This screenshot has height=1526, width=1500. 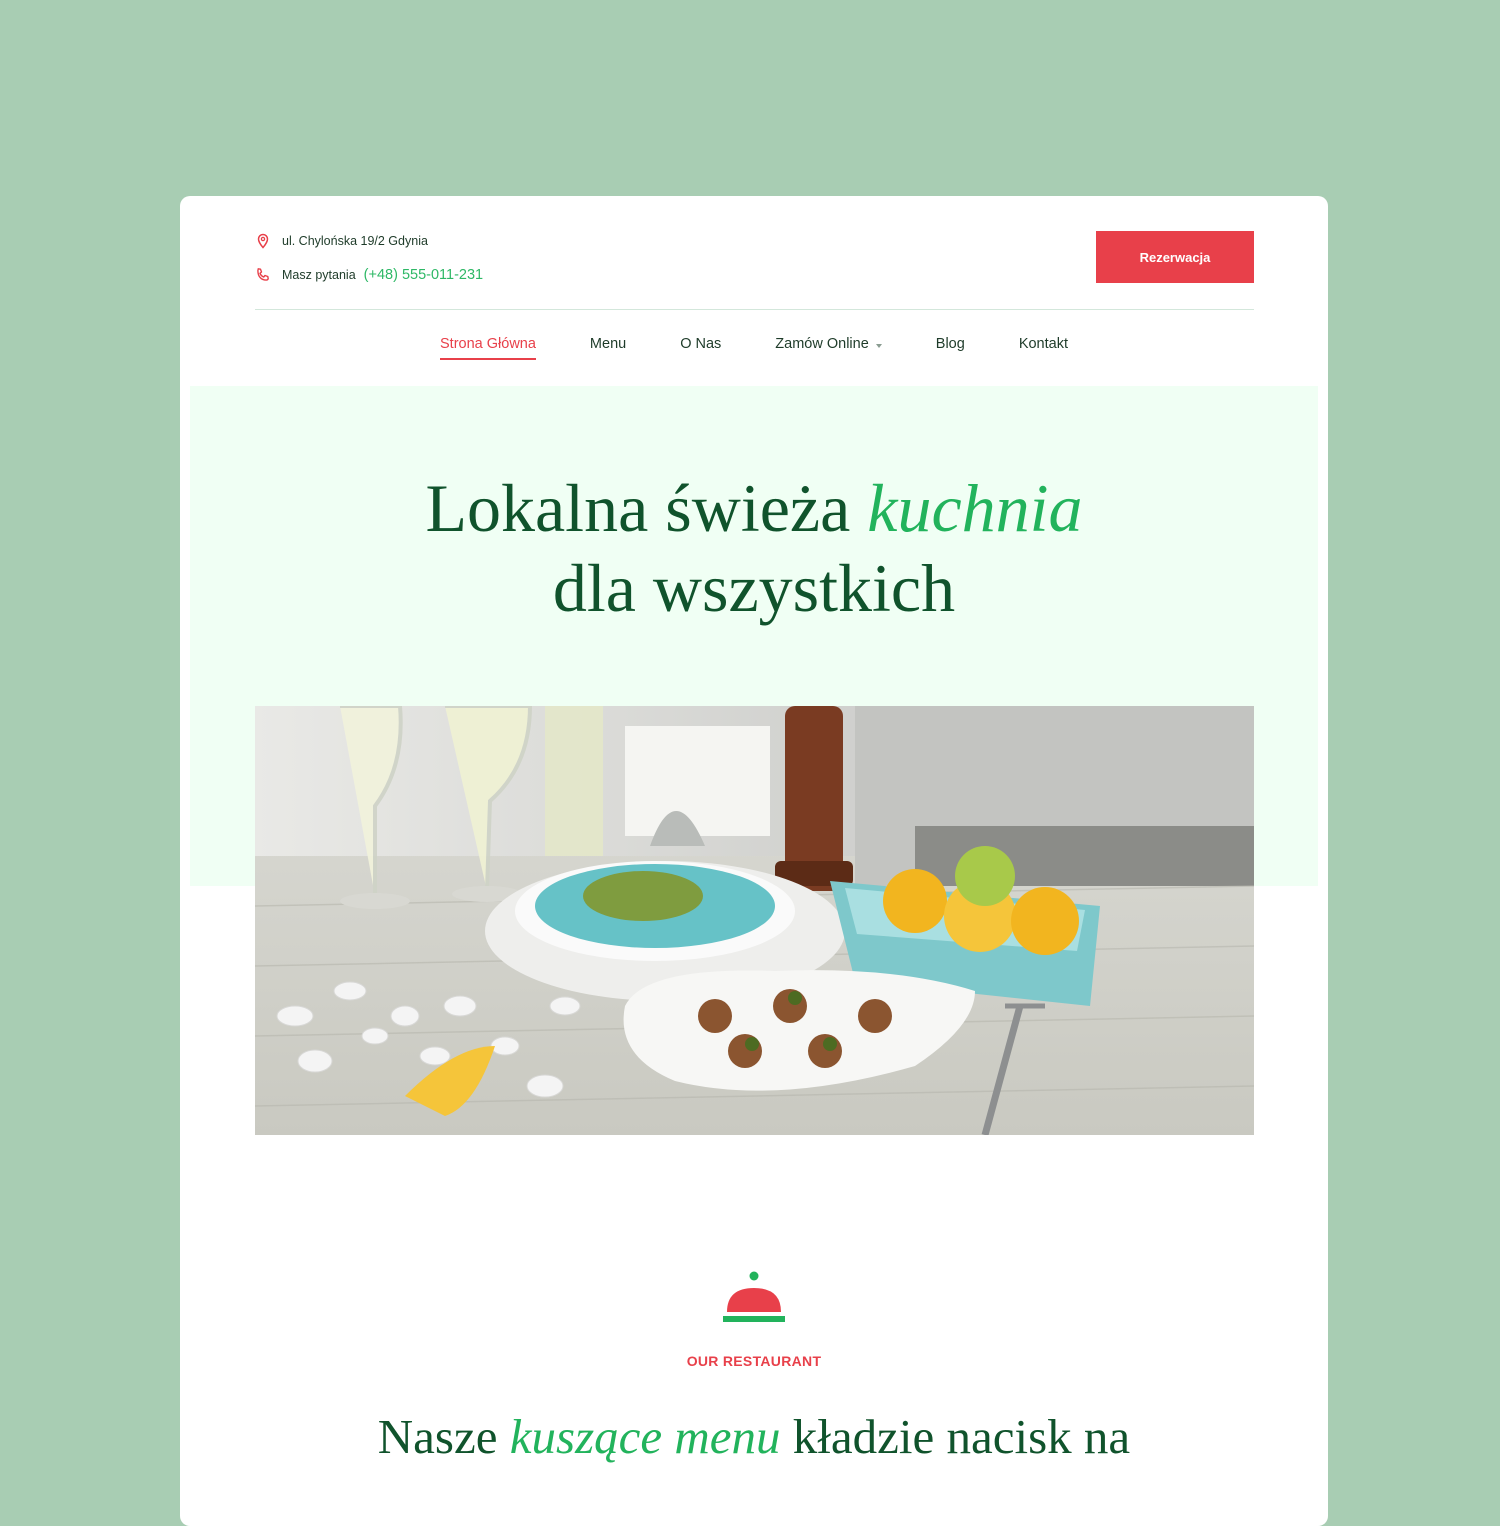 I want to click on section-title-accent: kuszące menu, so click(x=645, y=1436).